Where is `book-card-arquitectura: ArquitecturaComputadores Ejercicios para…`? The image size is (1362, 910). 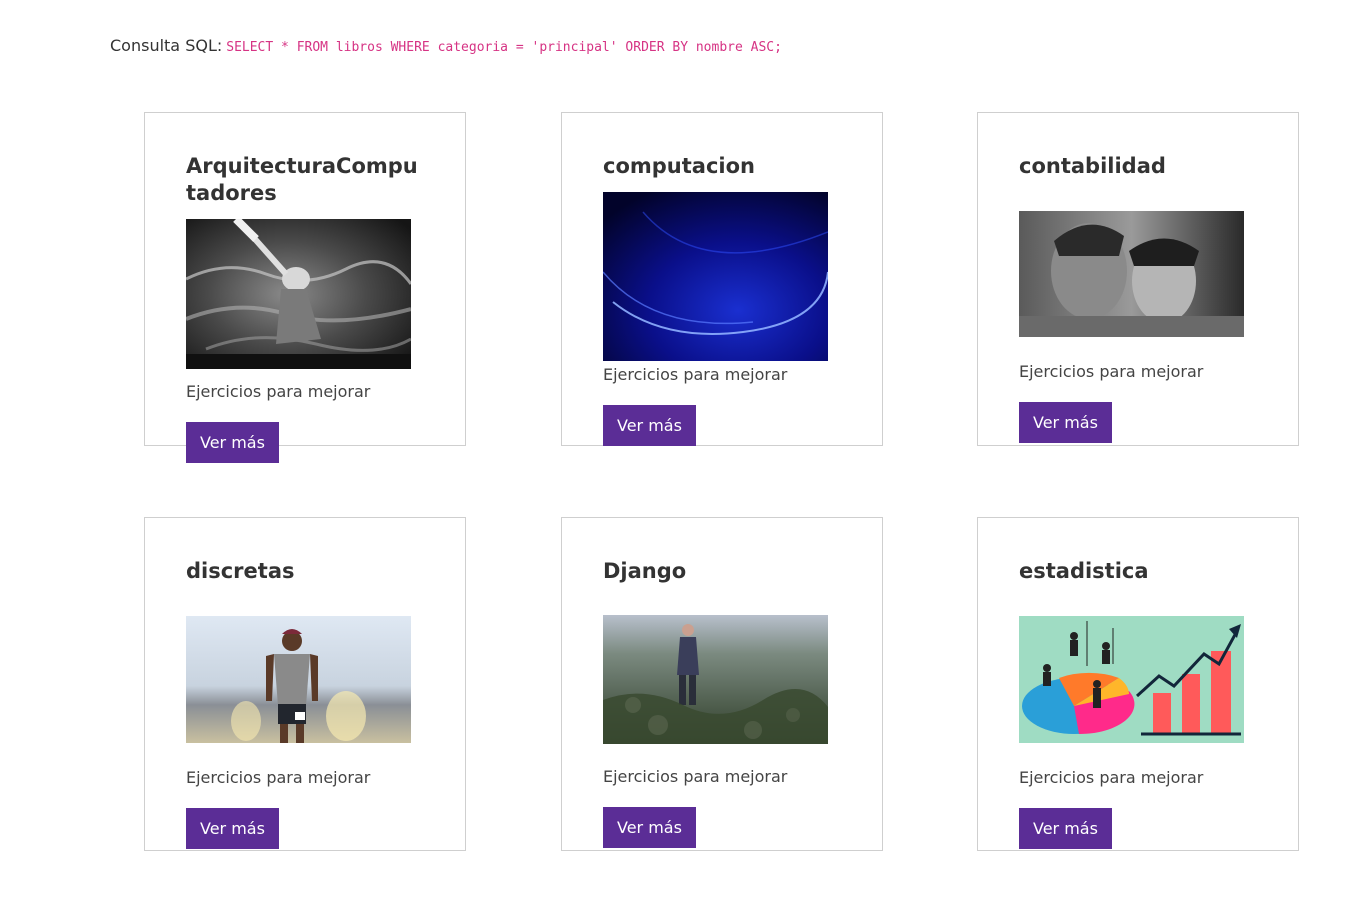
book-card-arquitectura: ArquitecturaComputadores Ejercicios para… is located at coordinates (305, 287).